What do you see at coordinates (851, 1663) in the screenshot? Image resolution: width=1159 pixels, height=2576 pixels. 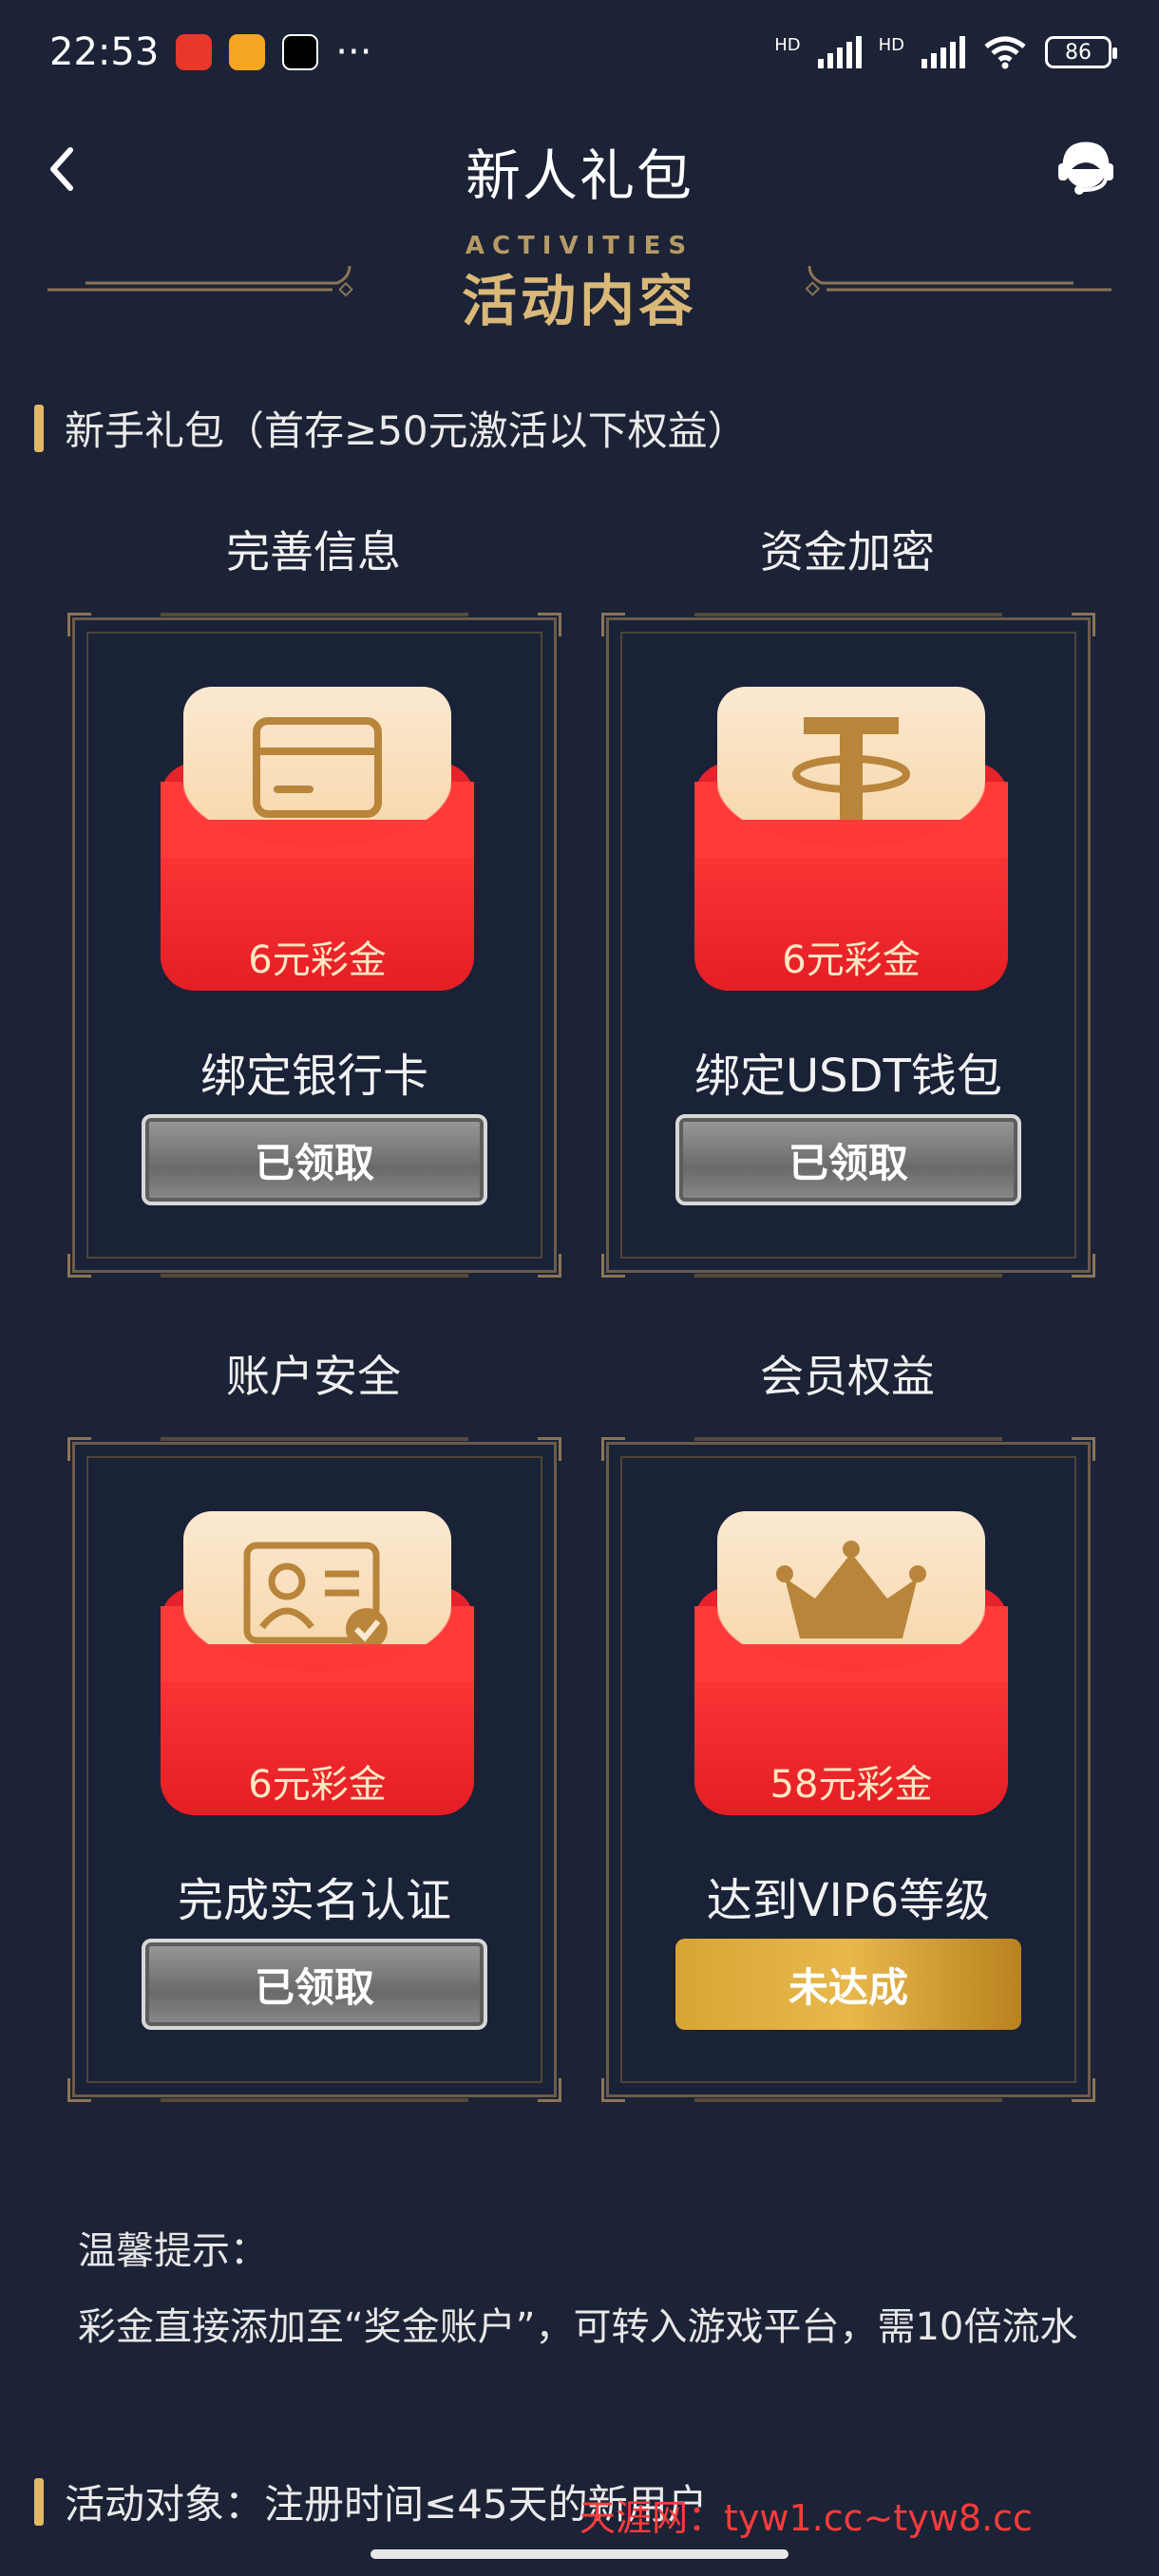 I see `red-envelope: 58元彩金` at bounding box center [851, 1663].